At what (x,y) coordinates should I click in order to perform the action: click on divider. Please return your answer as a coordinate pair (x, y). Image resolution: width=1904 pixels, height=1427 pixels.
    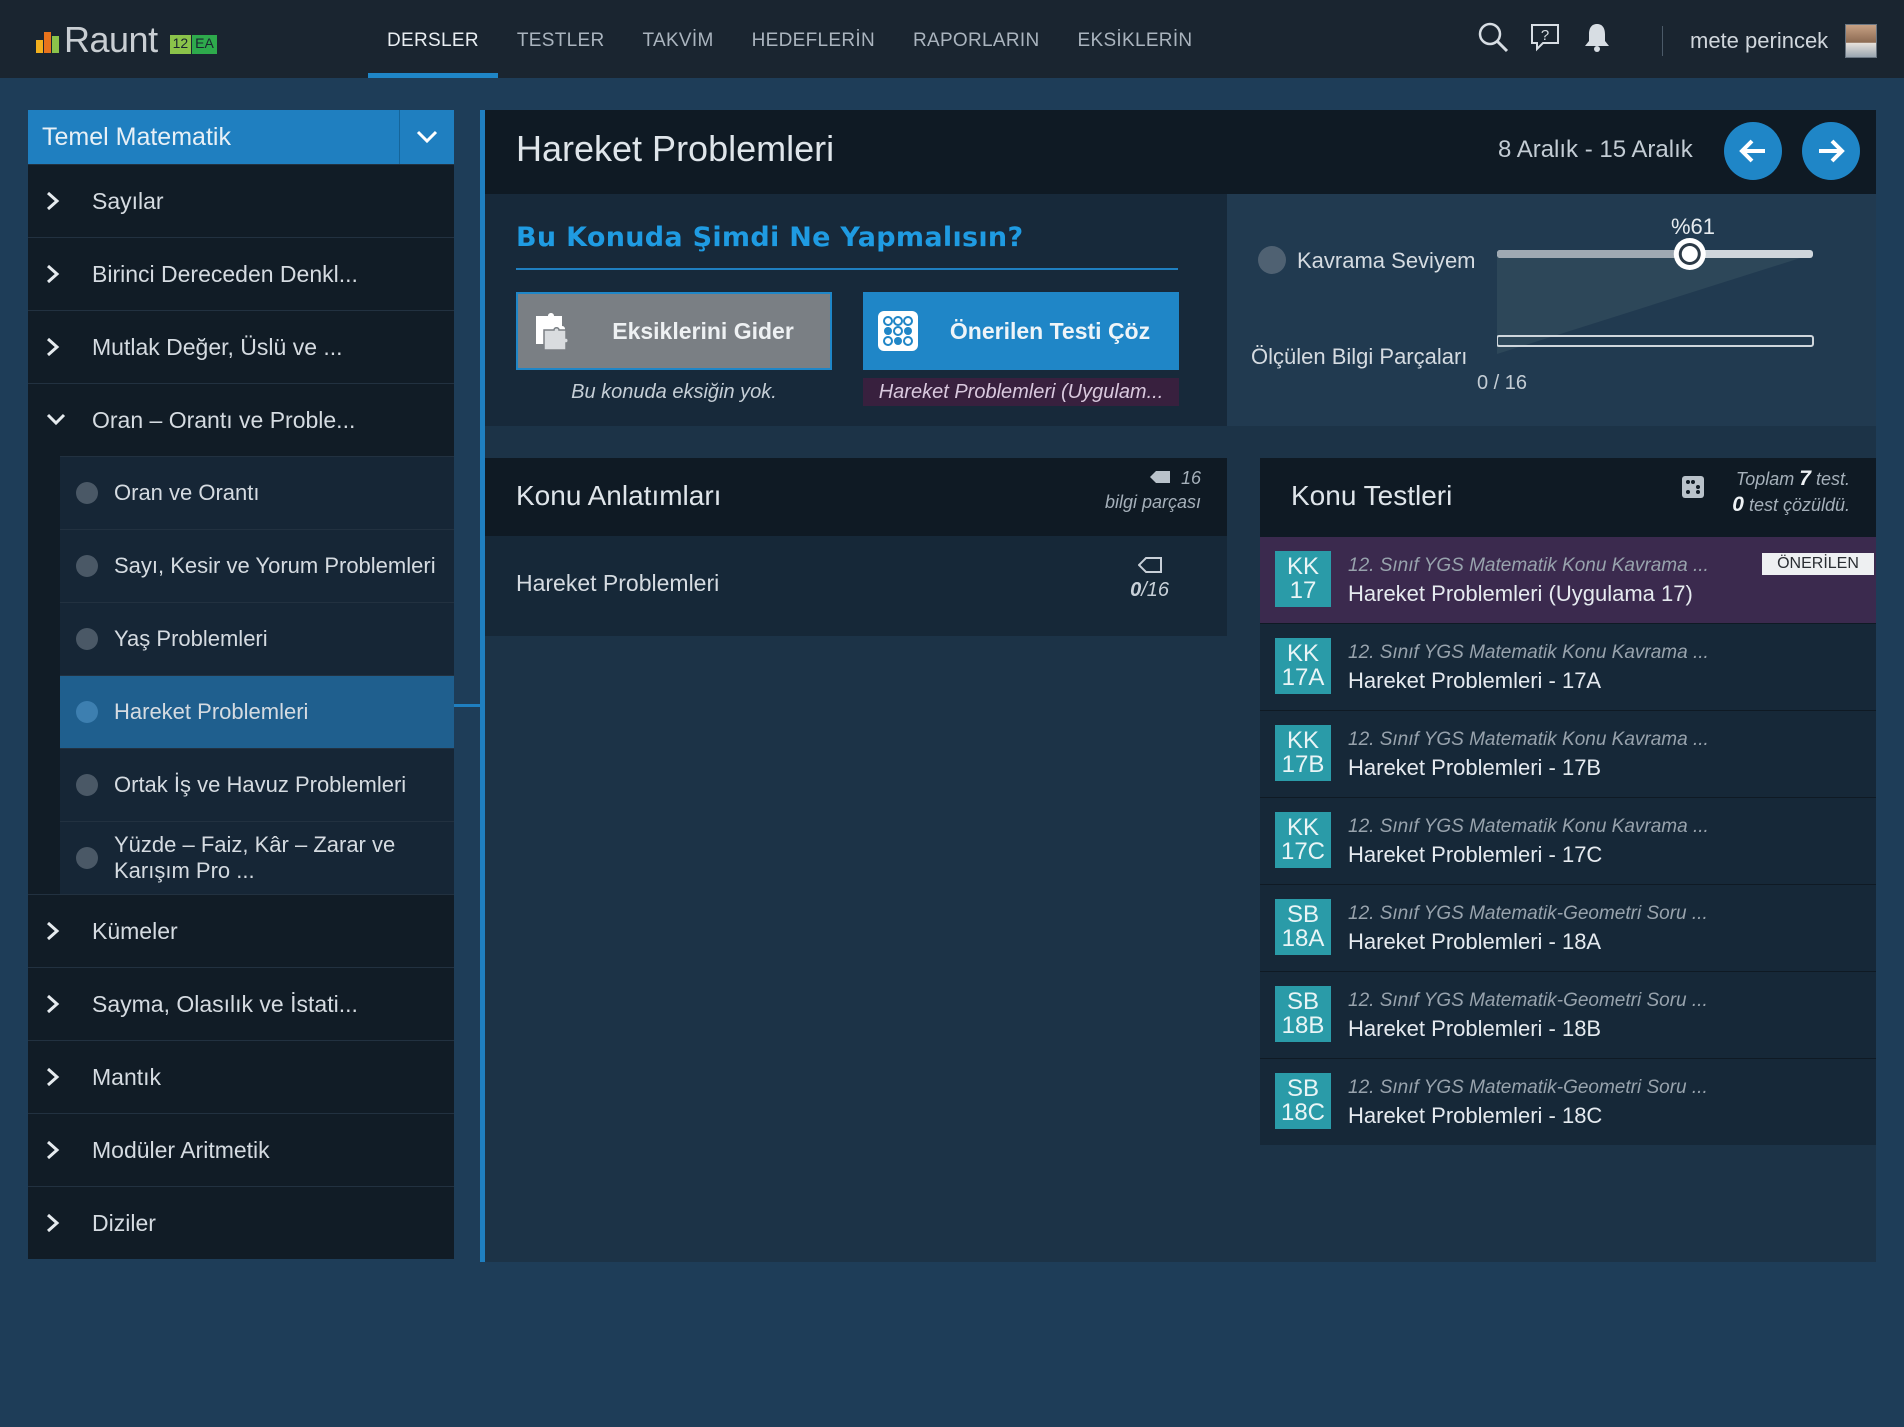
    Looking at the image, I should click on (847, 269).